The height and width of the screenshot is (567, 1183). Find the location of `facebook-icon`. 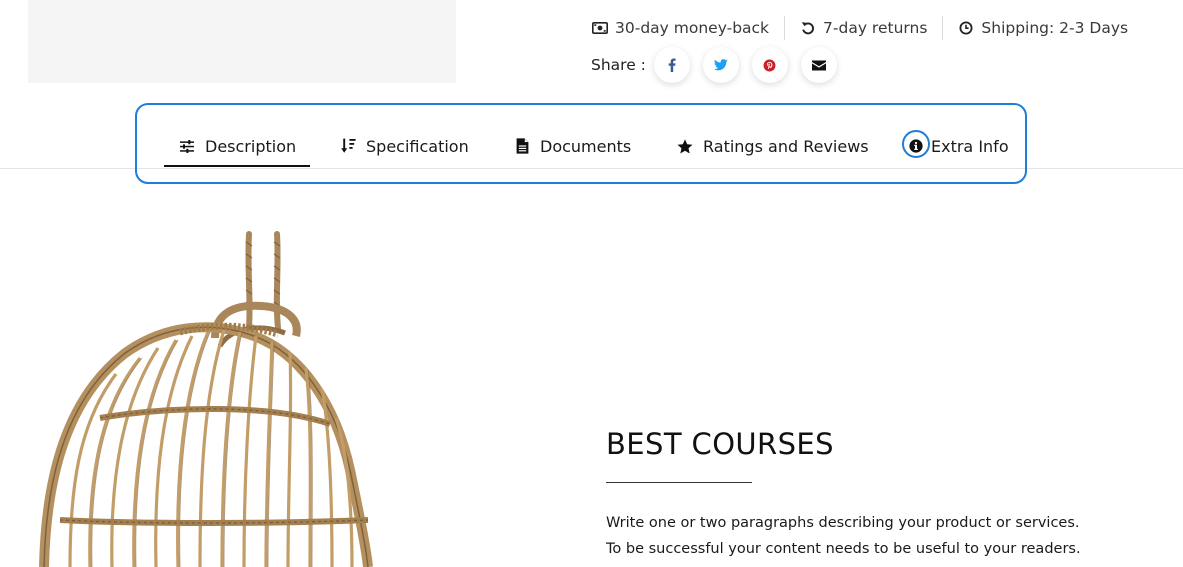

facebook-icon is located at coordinates (672, 65).